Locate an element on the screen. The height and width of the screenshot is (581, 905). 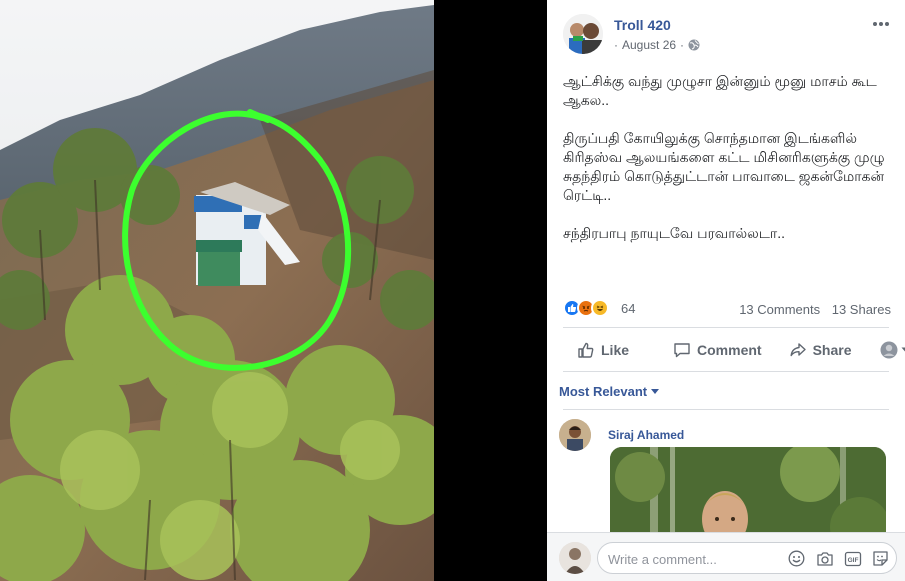
like-label: Like is located at coordinates (615, 350).